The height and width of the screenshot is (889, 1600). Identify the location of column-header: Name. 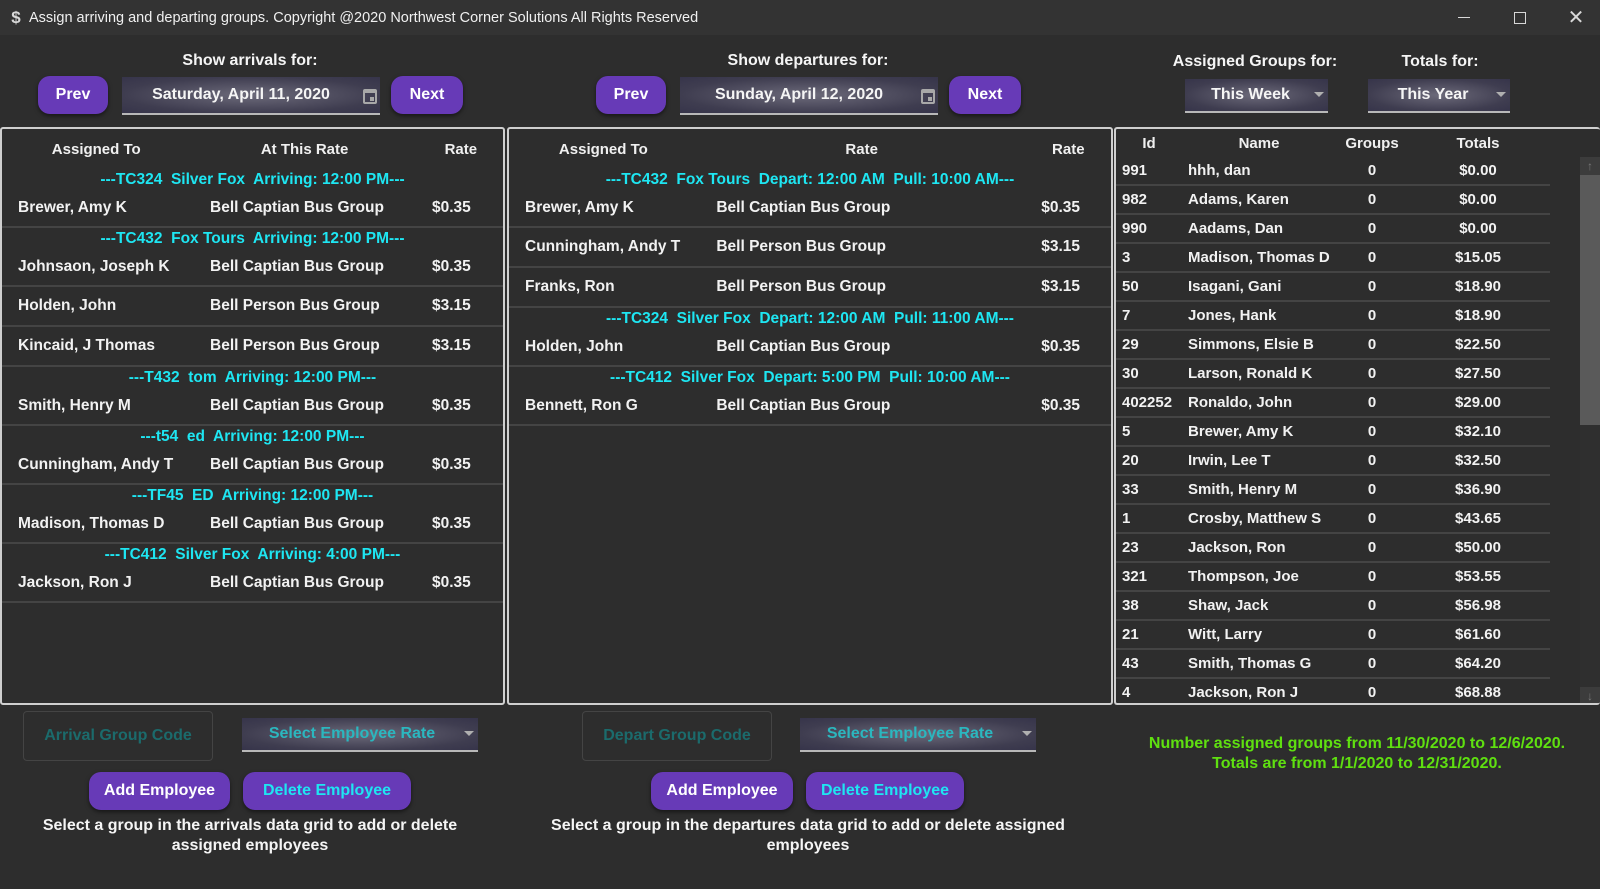
(1259, 143).